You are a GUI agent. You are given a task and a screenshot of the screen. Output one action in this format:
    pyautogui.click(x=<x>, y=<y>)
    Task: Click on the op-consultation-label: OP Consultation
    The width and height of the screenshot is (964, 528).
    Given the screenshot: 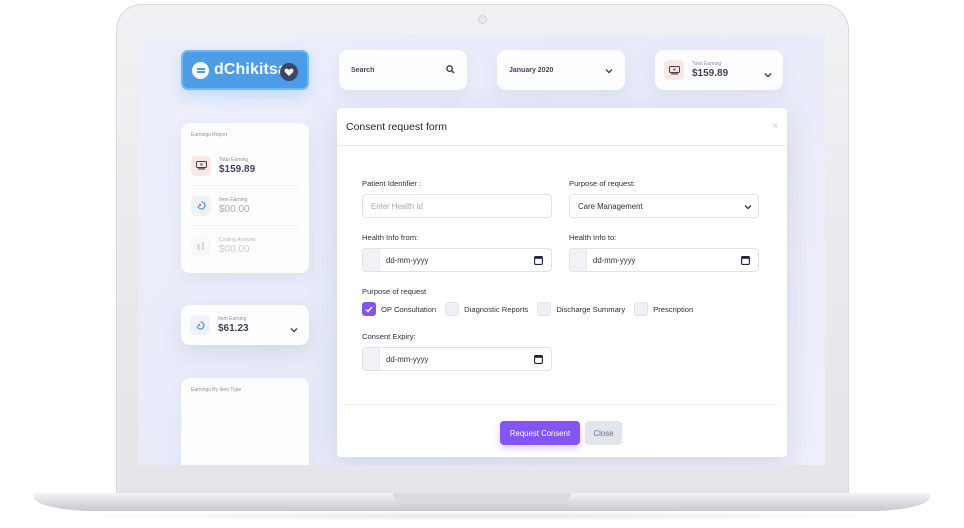 What is the action you would take?
    pyautogui.click(x=408, y=309)
    